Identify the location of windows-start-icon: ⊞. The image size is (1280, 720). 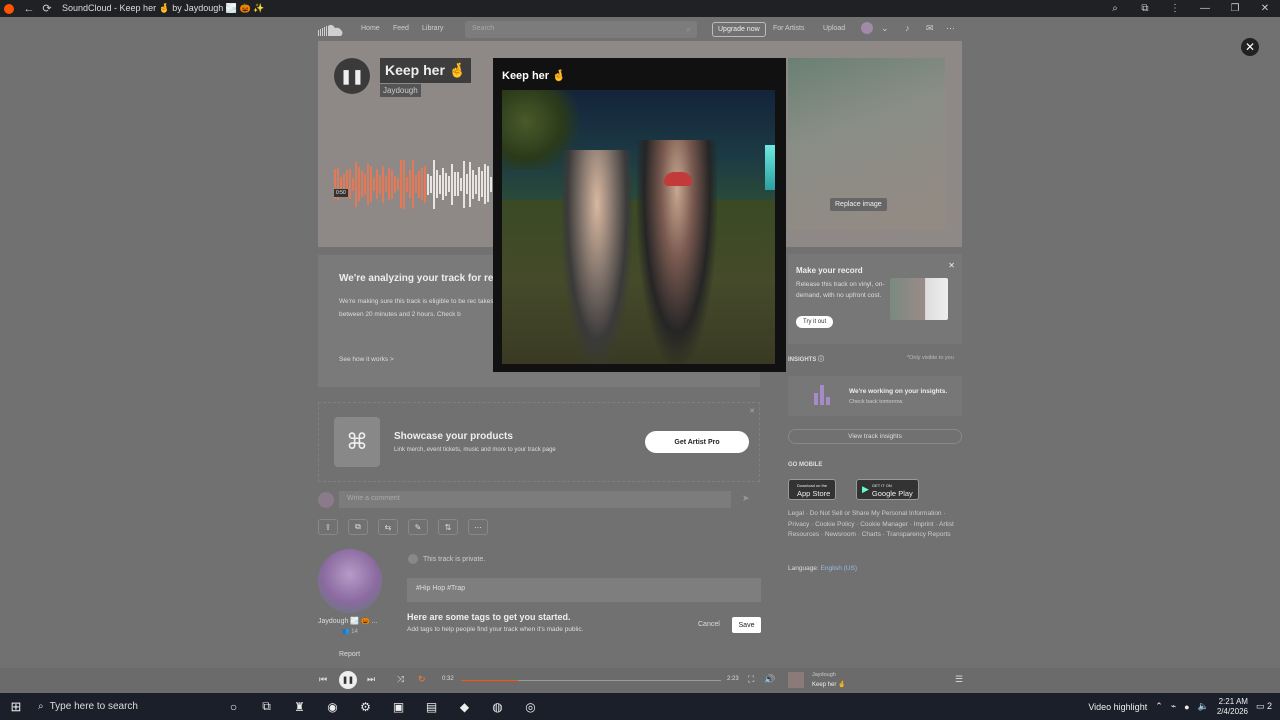
(16, 707).